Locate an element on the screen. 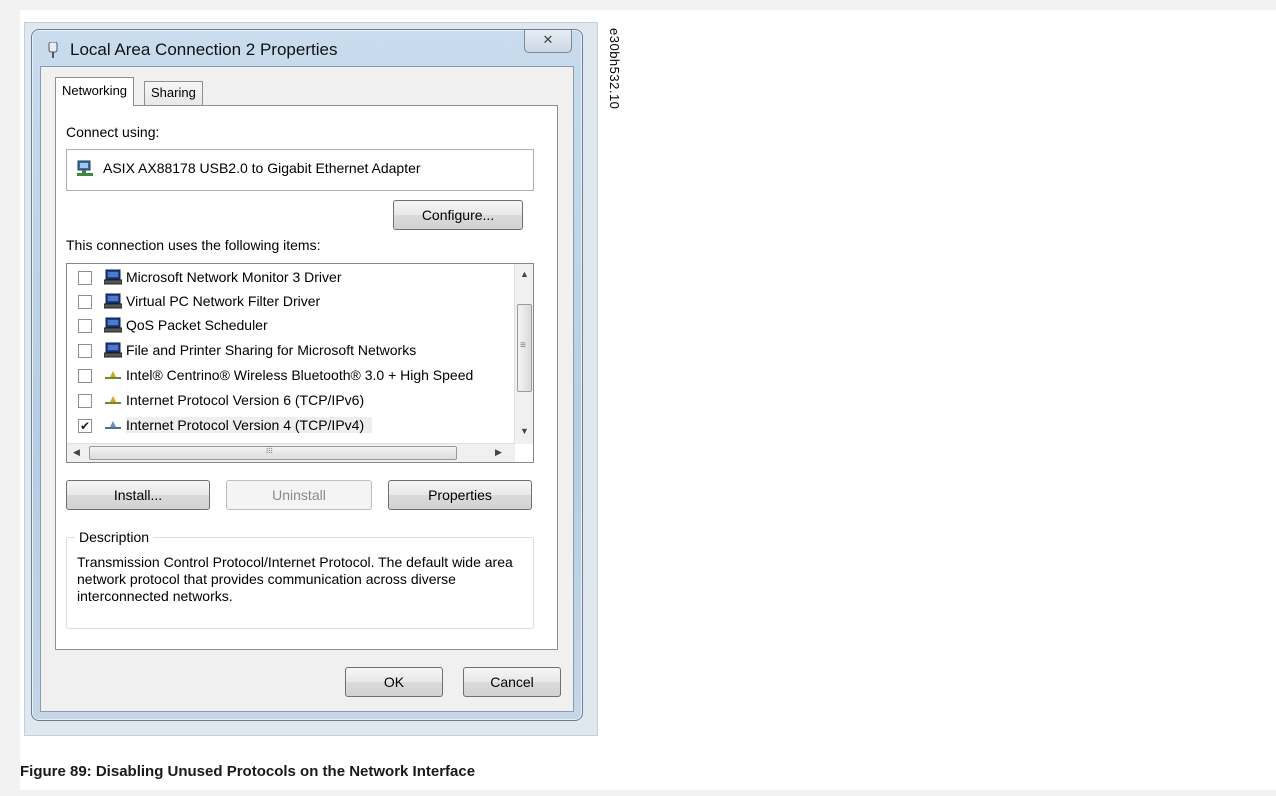 The width and height of the screenshot is (1276, 796). list-item-selected: ✔ Internet Protocol Version 4 (TCP/IPv4) is located at coordinates (287, 426).